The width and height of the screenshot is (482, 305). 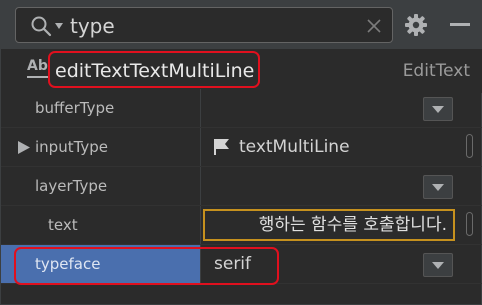 What do you see at coordinates (204, 25) in the screenshot?
I see `search-field: type` at bounding box center [204, 25].